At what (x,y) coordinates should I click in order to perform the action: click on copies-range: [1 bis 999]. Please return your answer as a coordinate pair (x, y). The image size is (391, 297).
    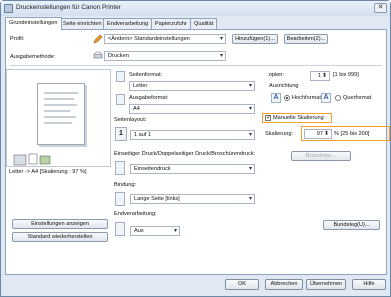
    Looking at the image, I should click on (346, 75).